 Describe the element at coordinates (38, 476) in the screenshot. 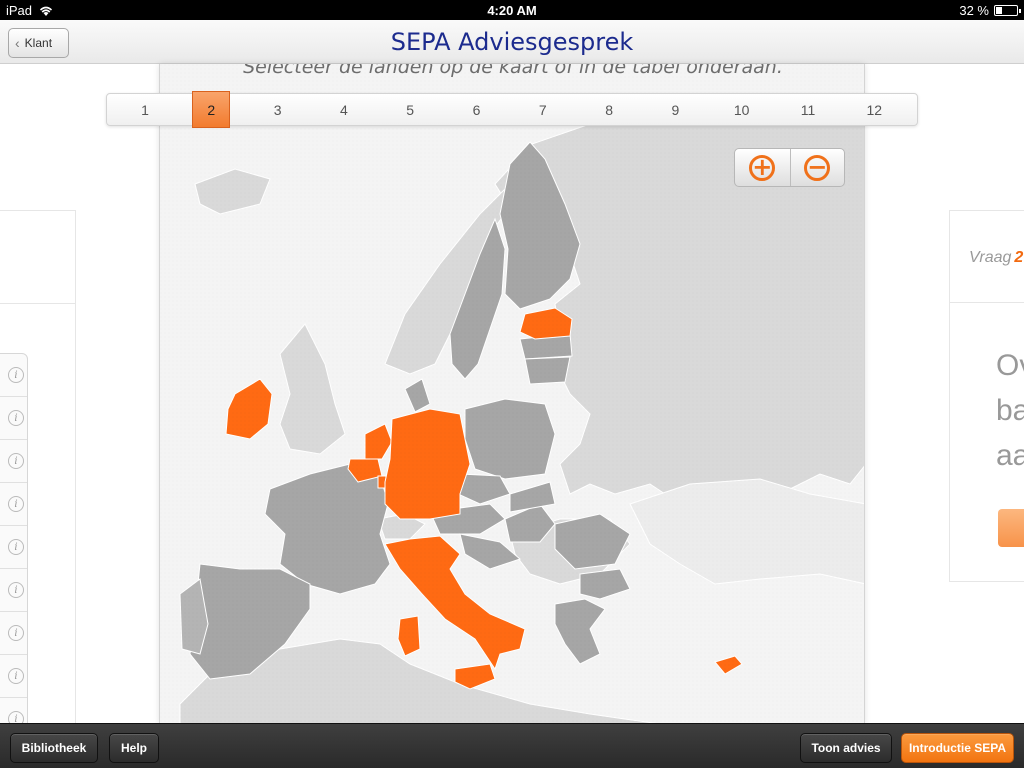

I see `left-panel: i i i i i i i i i` at that location.